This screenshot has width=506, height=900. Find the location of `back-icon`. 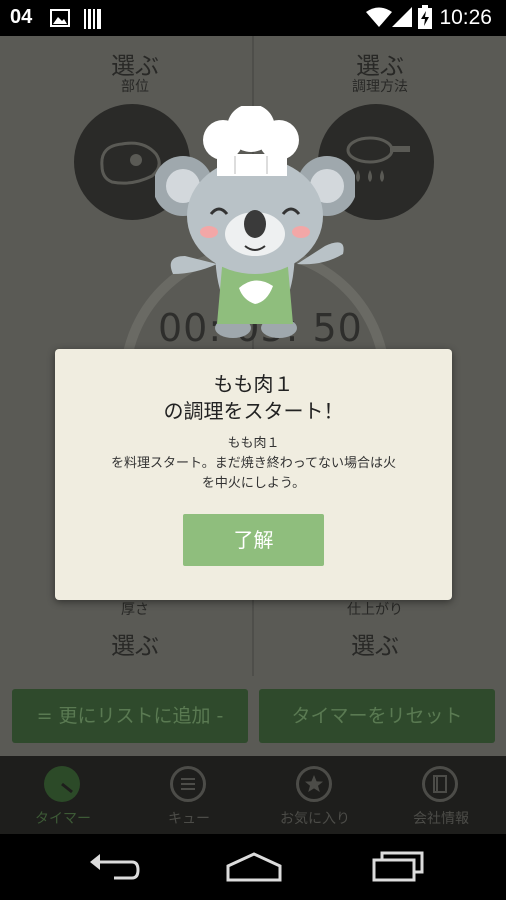

back-icon is located at coordinates (114, 866).